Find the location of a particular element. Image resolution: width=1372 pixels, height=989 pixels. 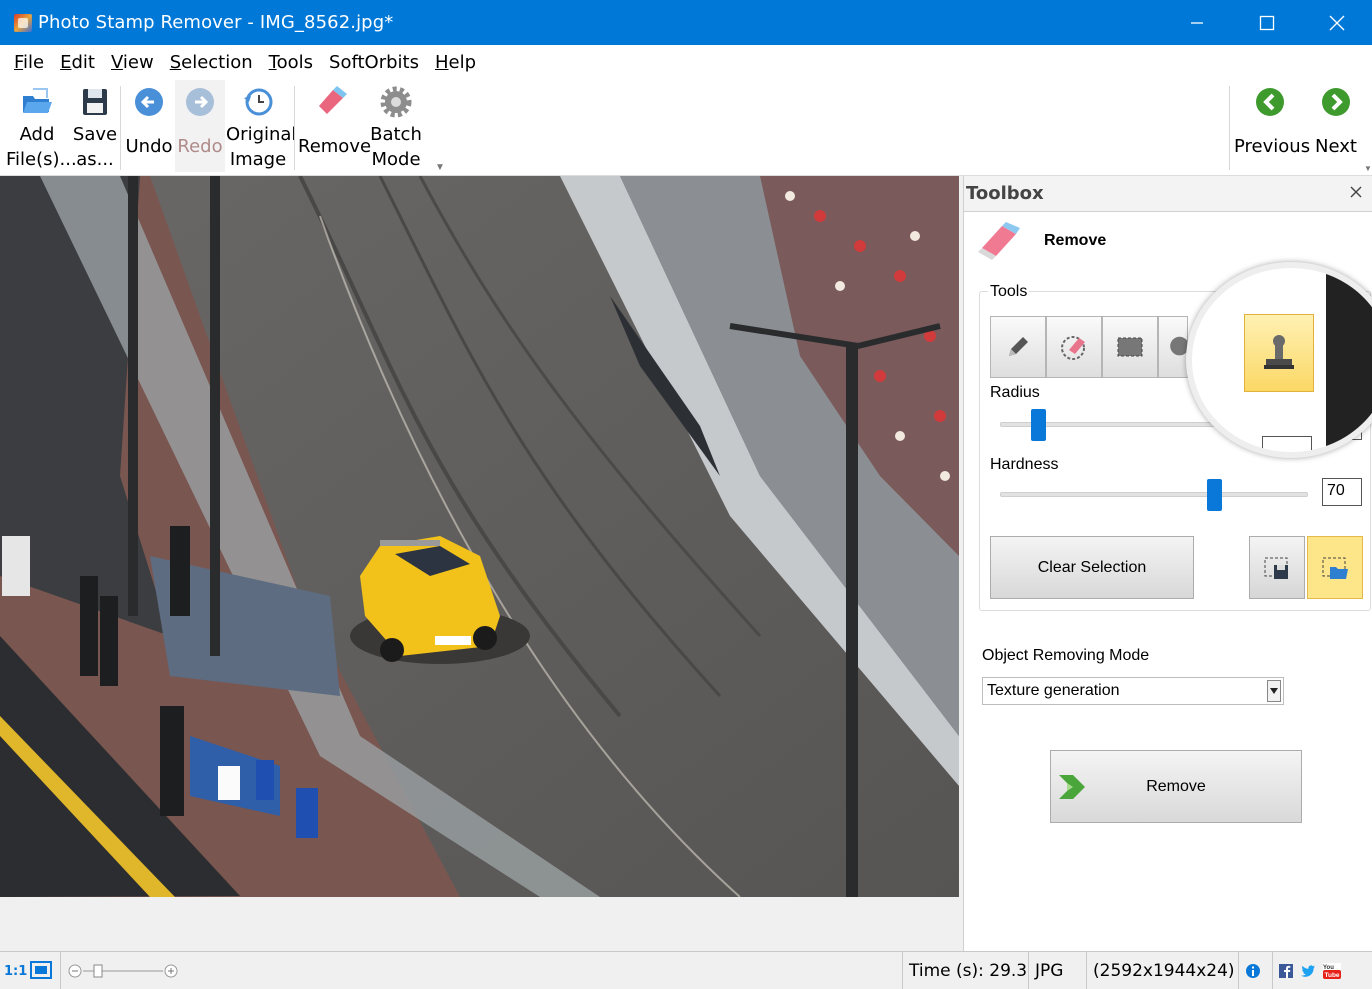

menu-softorbits: SoftOrbits is located at coordinates (374, 62).